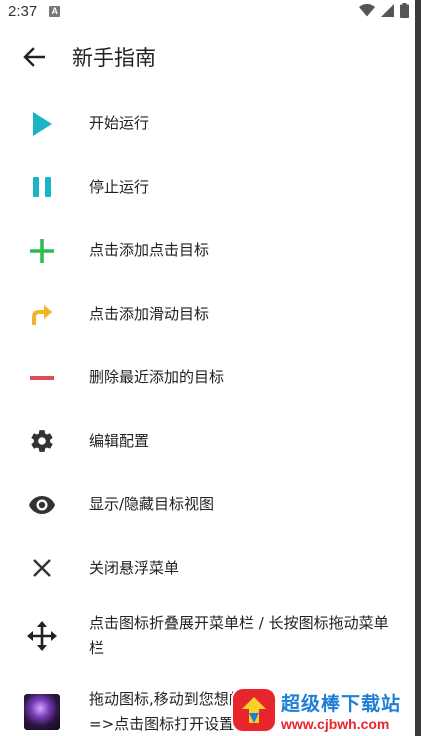  What do you see at coordinates (42, 124) in the screenshot?
I see `play-icon` at bounding box center [42, 124].